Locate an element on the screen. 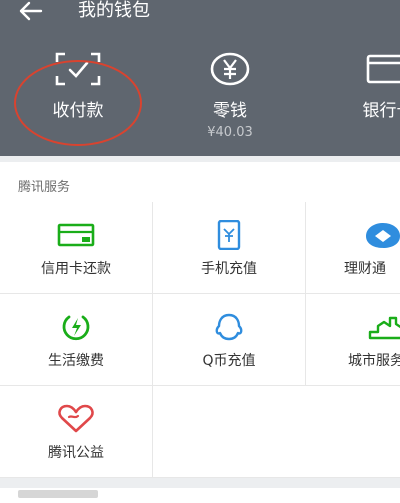 Image resolution: width=400 pixels, height=503 pixels. city-service-icon is located at coordinates (384, 328).